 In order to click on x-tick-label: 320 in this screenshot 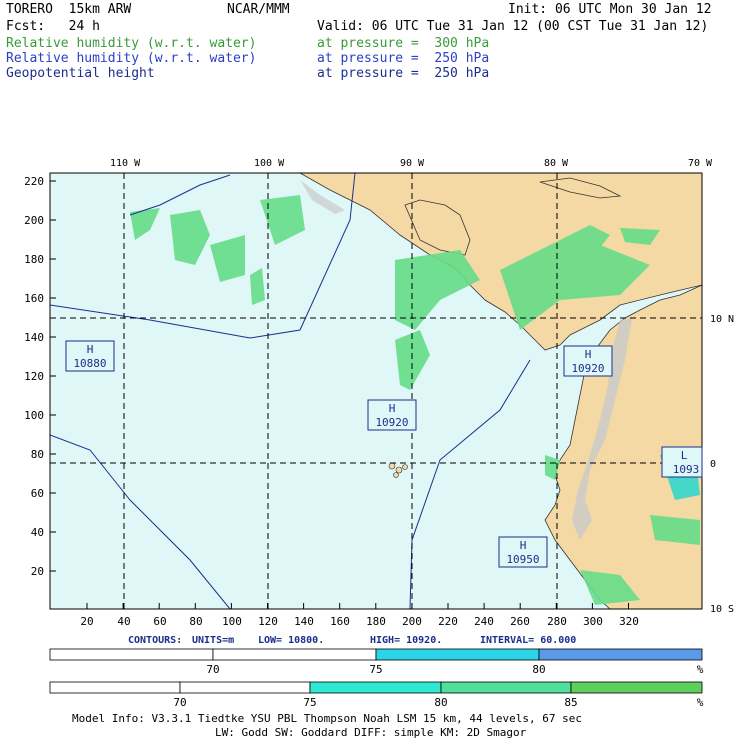, I will do `click(629, 621)`.